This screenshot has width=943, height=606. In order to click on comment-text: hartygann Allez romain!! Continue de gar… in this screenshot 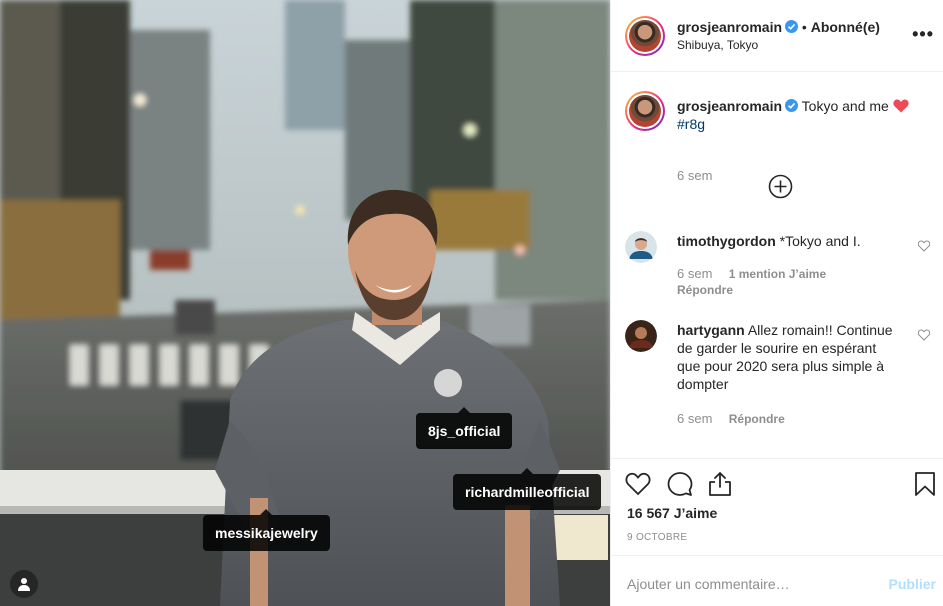, I will do `click(789, 357)`.